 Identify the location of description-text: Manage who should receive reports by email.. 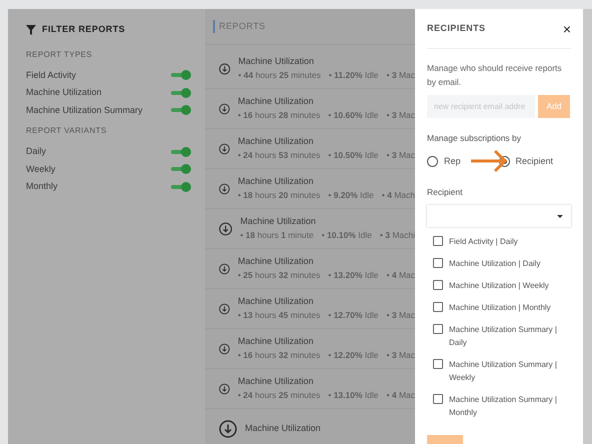
(495, 75).